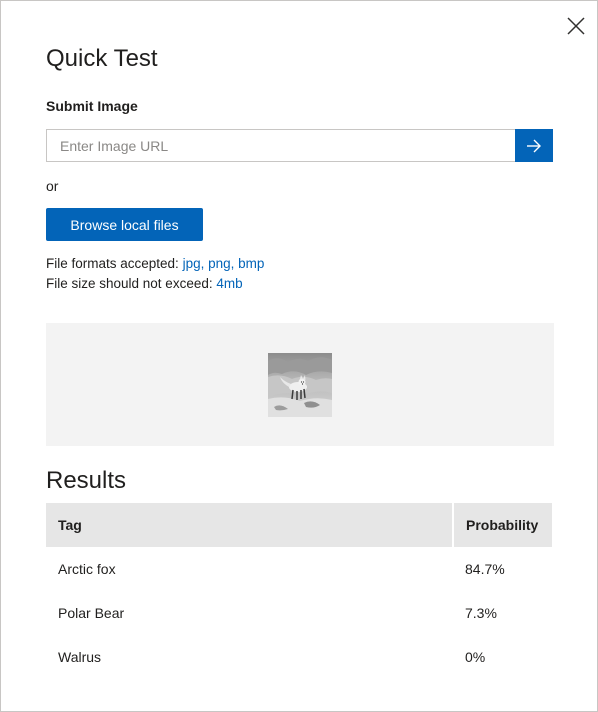 The width and height of the screenshot is (598, 712). I want to click on file-formats-info: File formats accepted: jpg, png, bmp, so click(155, 263).